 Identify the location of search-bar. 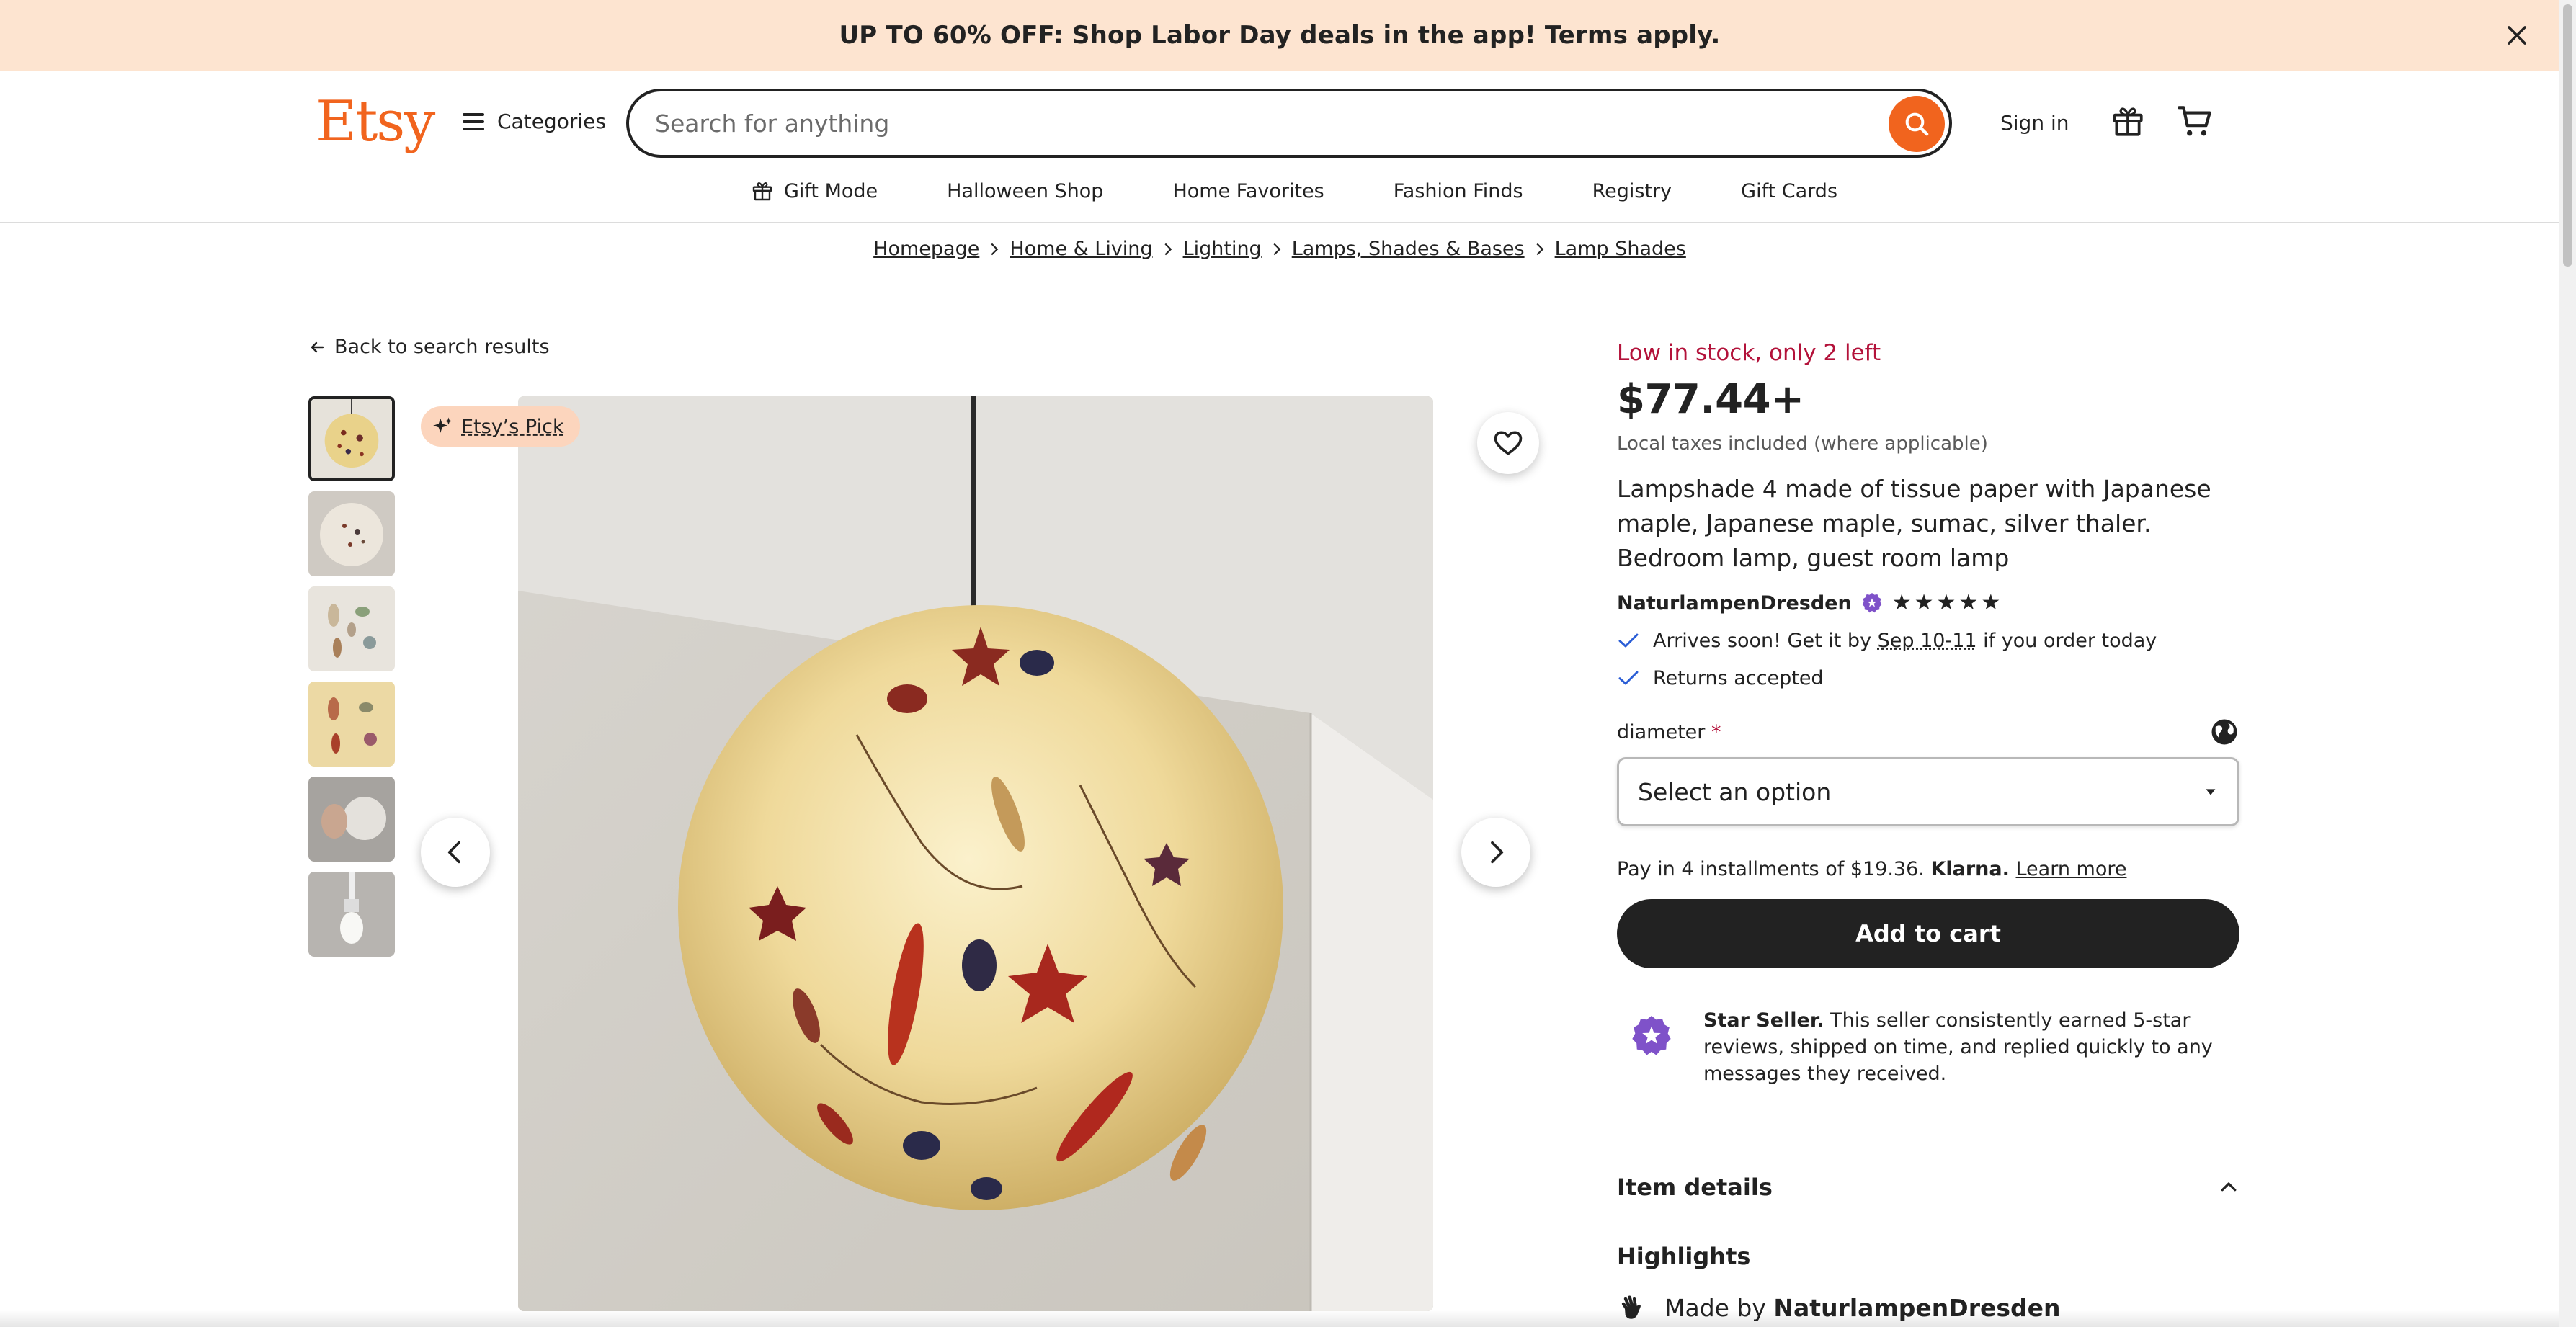
(1289, 123).